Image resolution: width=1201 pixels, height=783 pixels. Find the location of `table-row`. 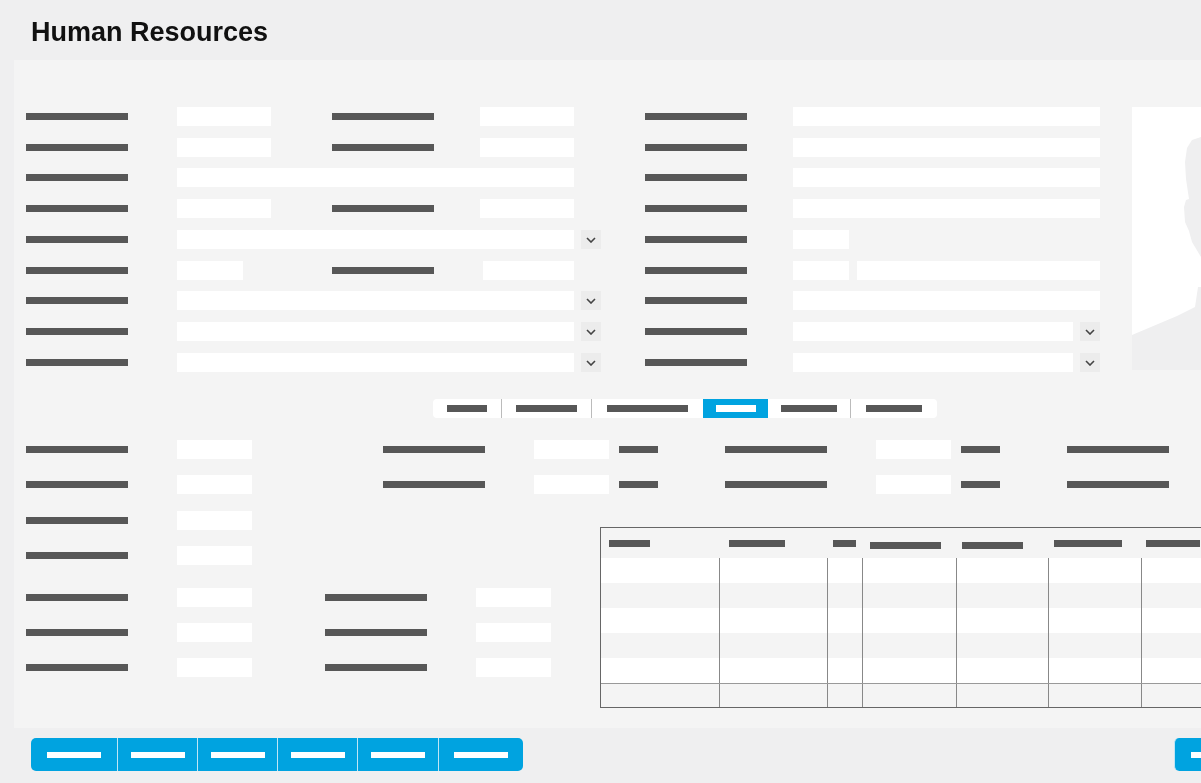

table-row is located at coordinates (901, 695).